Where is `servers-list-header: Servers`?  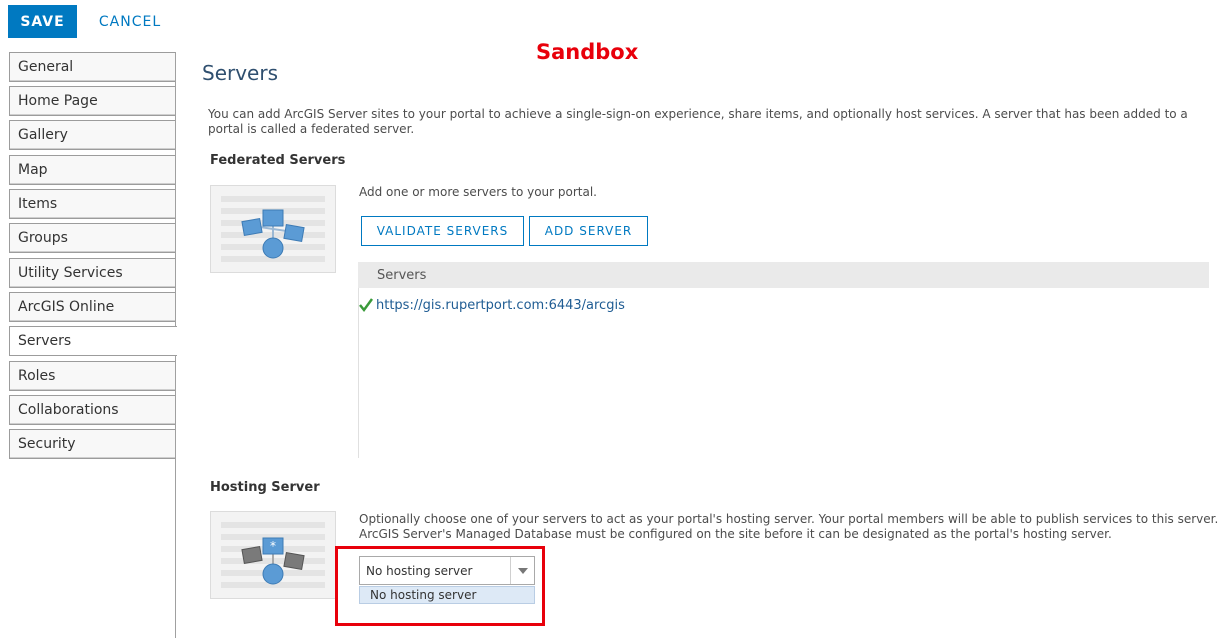 servers-list-header: Servers is located at coordinates (783, 275).